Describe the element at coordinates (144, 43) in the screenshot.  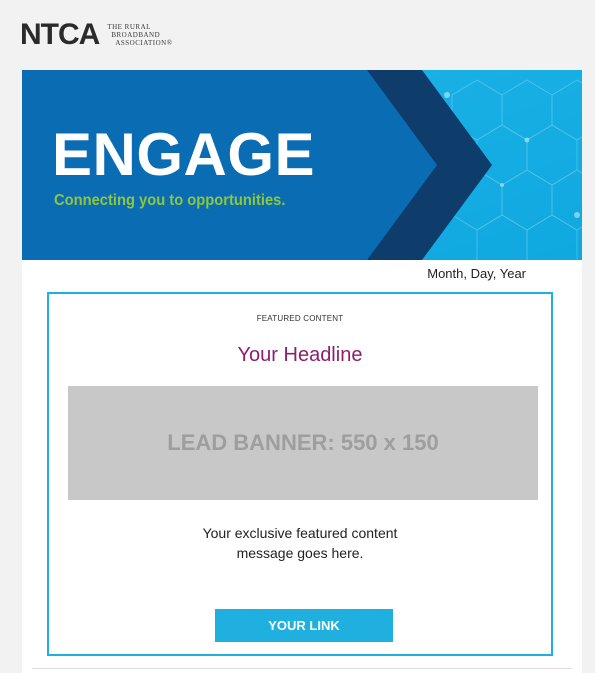
I see `logo-tagline-line-3: ASSOCIATION®` at that location.